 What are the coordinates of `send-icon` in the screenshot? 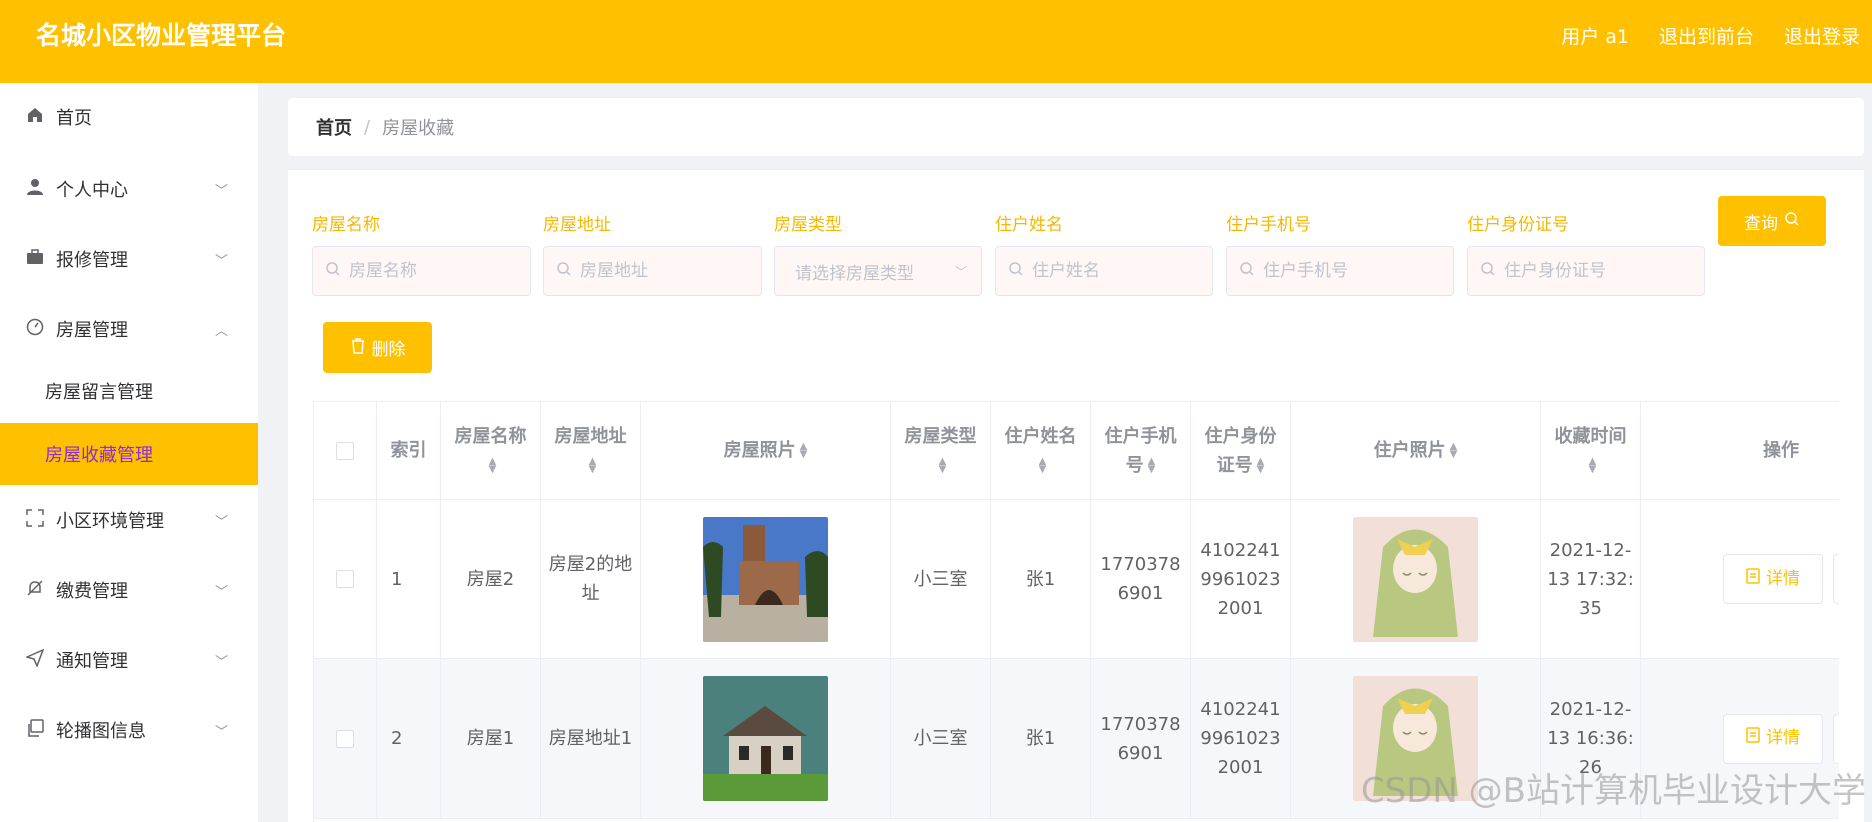 It's located at (35, 660).